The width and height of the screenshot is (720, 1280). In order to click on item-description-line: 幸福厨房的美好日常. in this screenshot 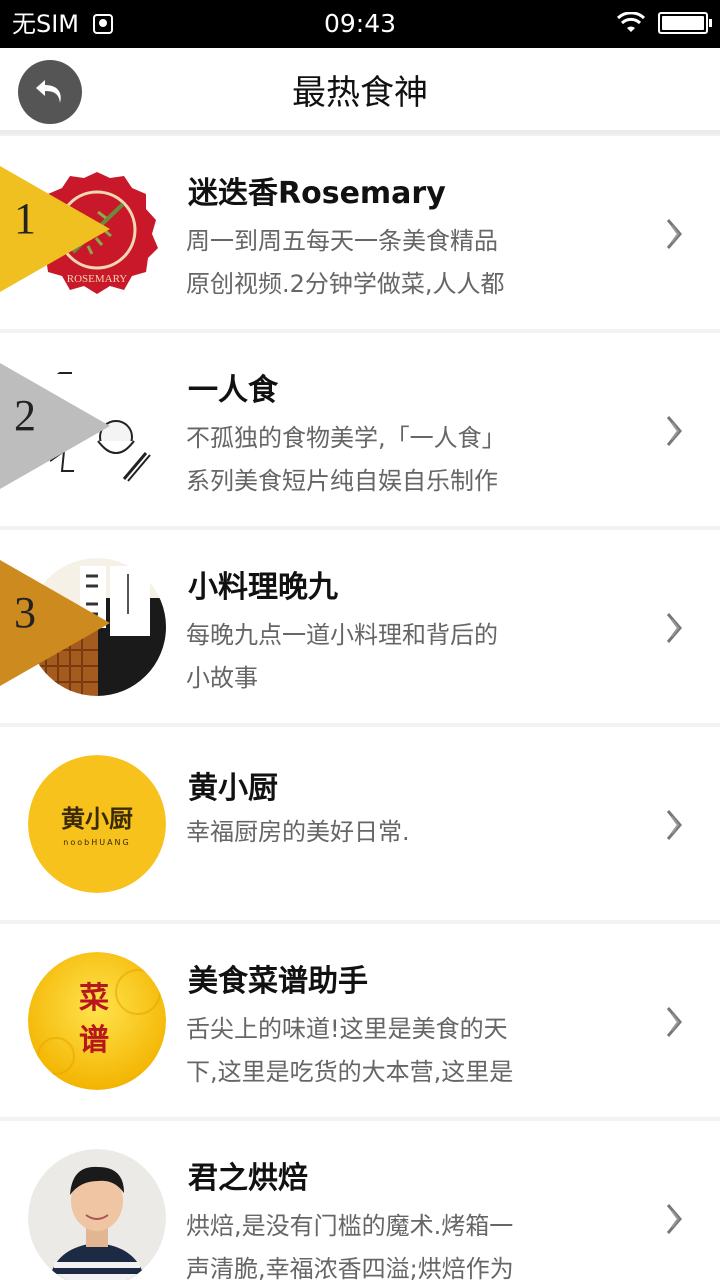, I will do `click(298, 832)`.